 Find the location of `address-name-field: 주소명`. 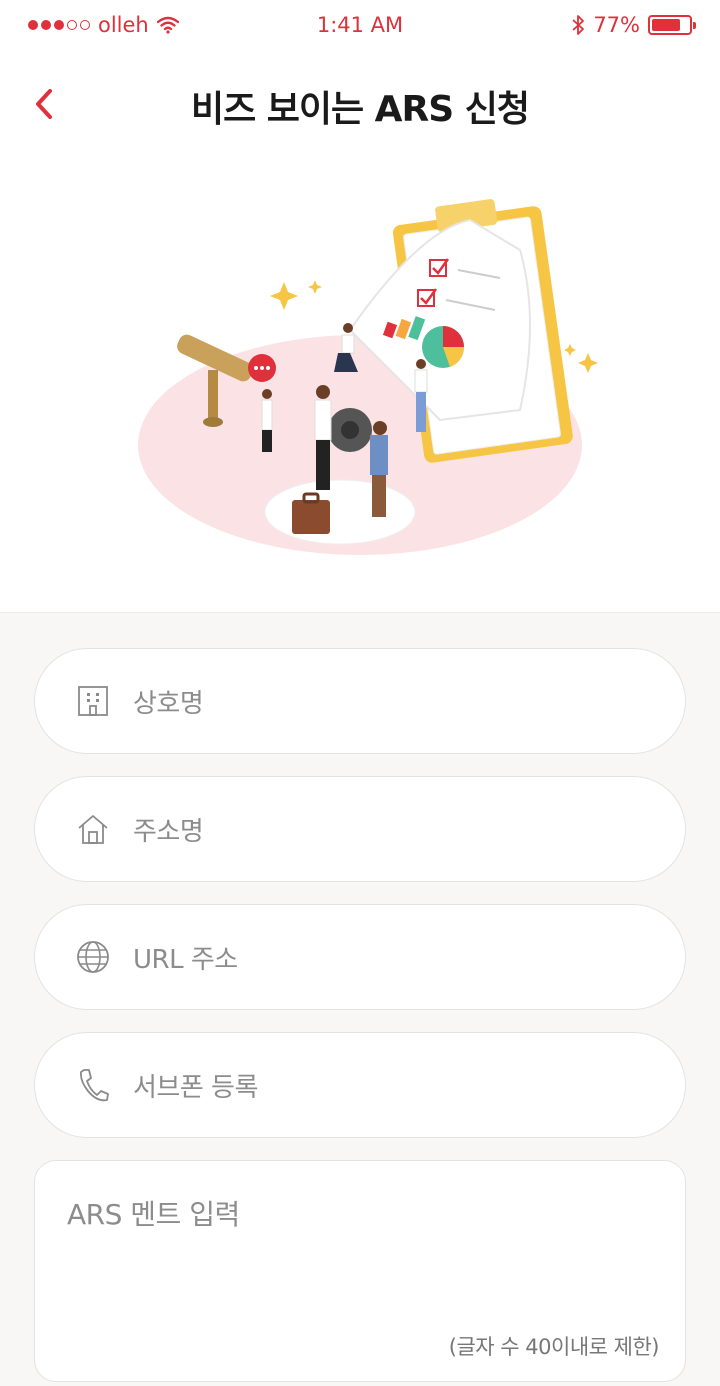

address-name-field: 주소명 is located at coordinates (360, 829).